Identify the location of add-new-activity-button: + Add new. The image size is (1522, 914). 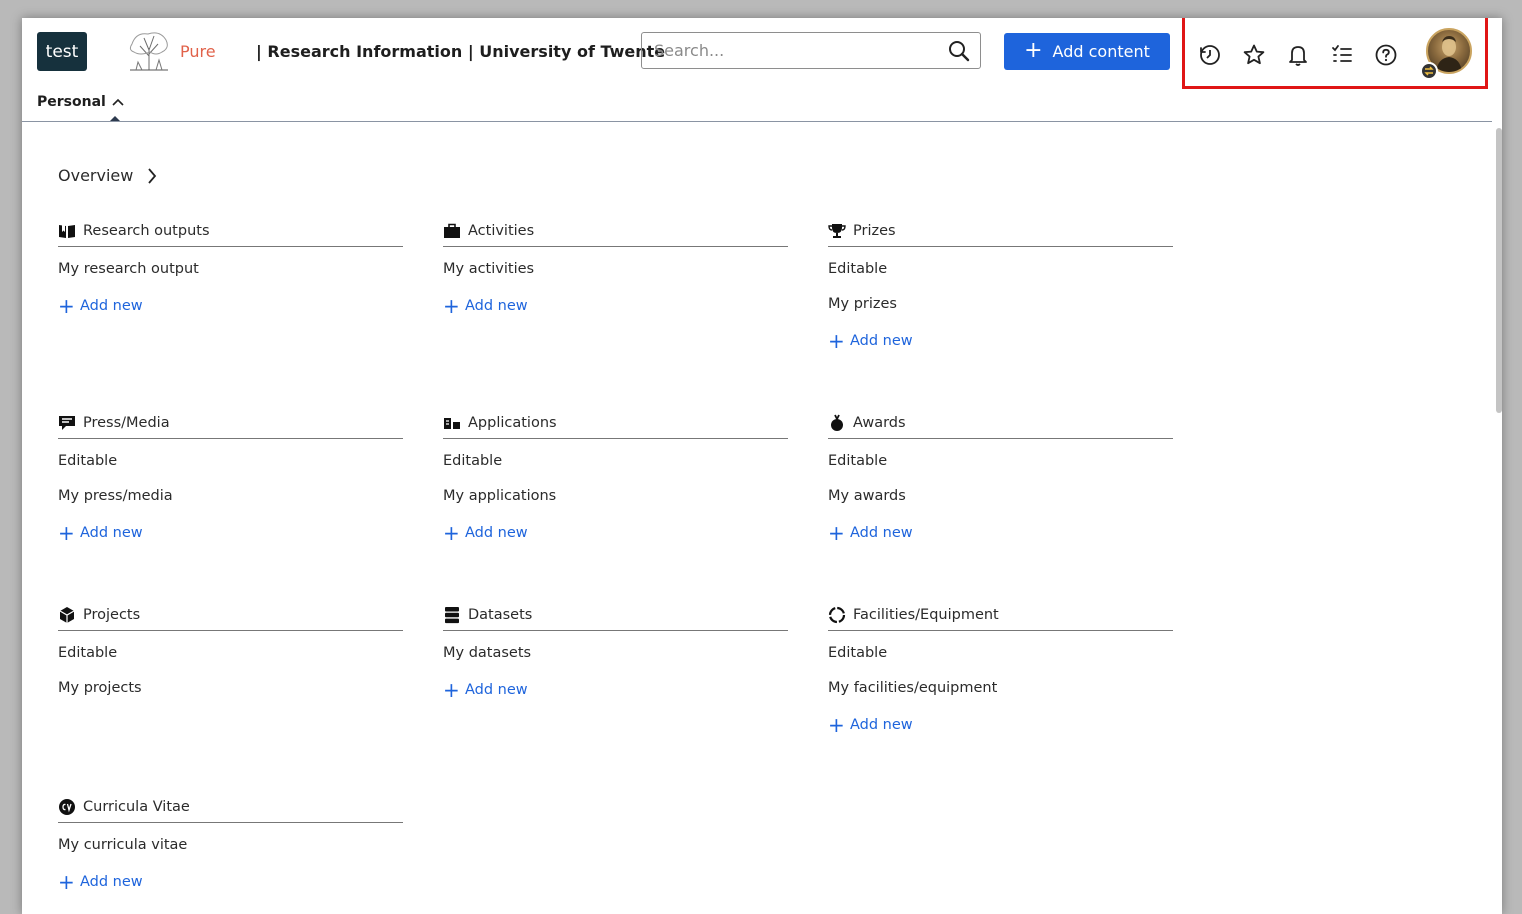
(615, 306).